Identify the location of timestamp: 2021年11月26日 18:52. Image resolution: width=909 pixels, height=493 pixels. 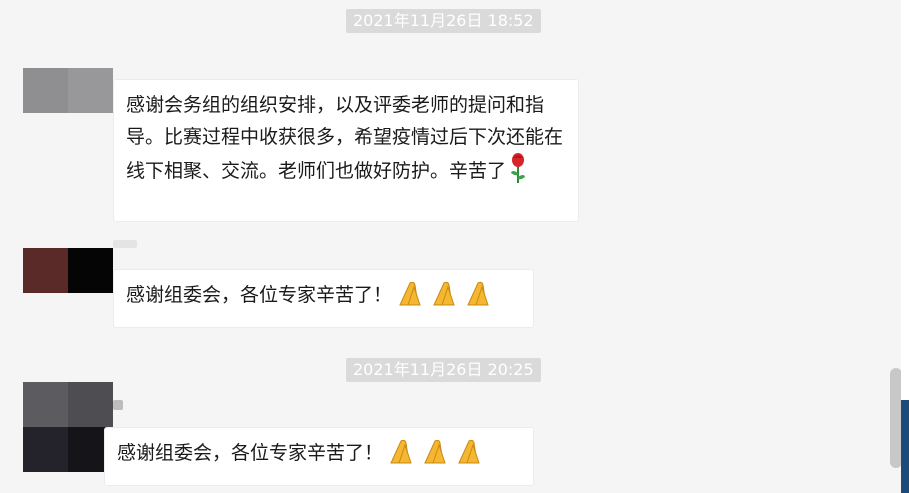
(443, 21).